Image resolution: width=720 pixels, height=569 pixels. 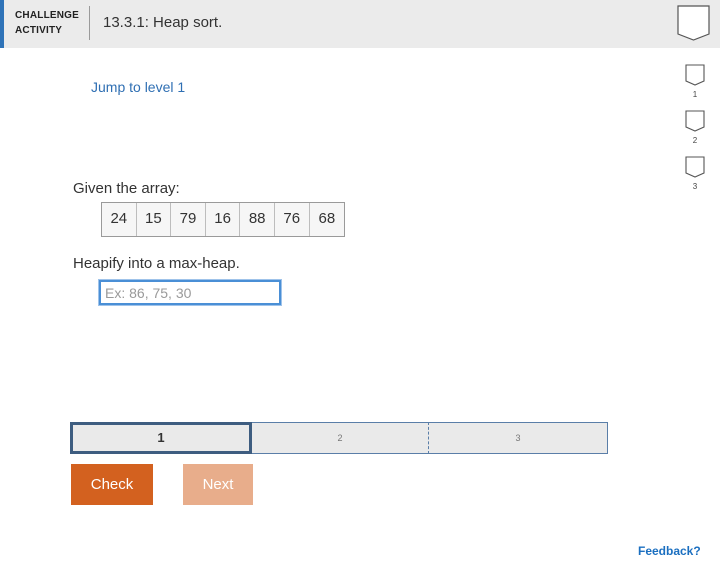 I want to click on feedback-link: Feedback?, so click(x=669, y=551).